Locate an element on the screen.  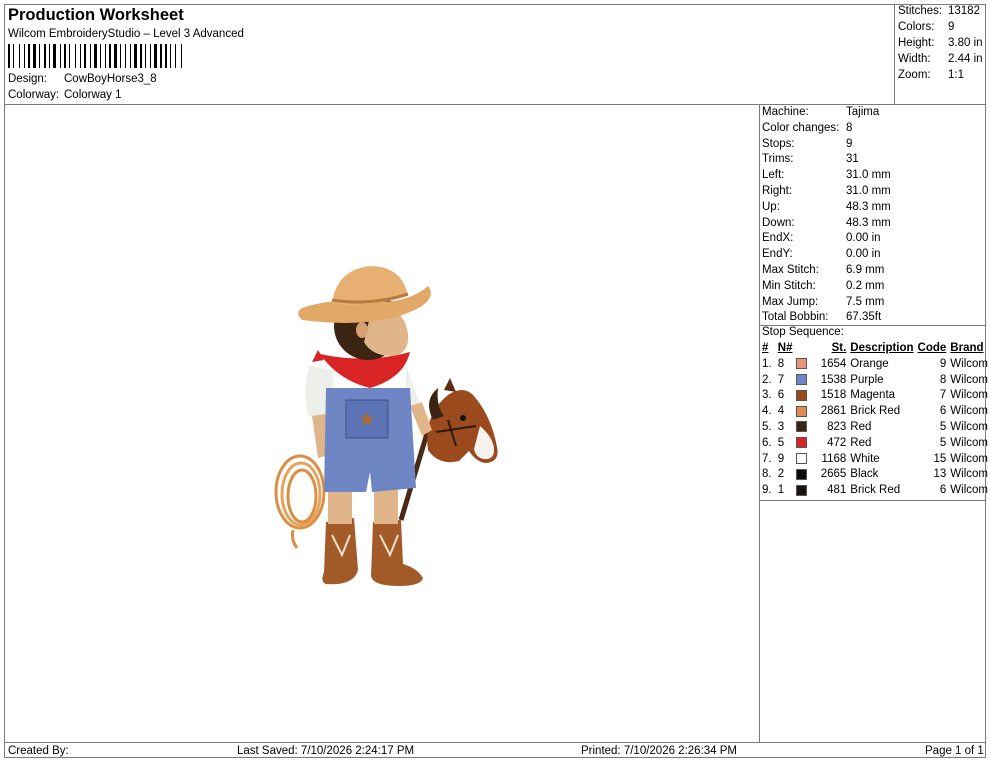
footer-divider is located at coordinates (495, 742).